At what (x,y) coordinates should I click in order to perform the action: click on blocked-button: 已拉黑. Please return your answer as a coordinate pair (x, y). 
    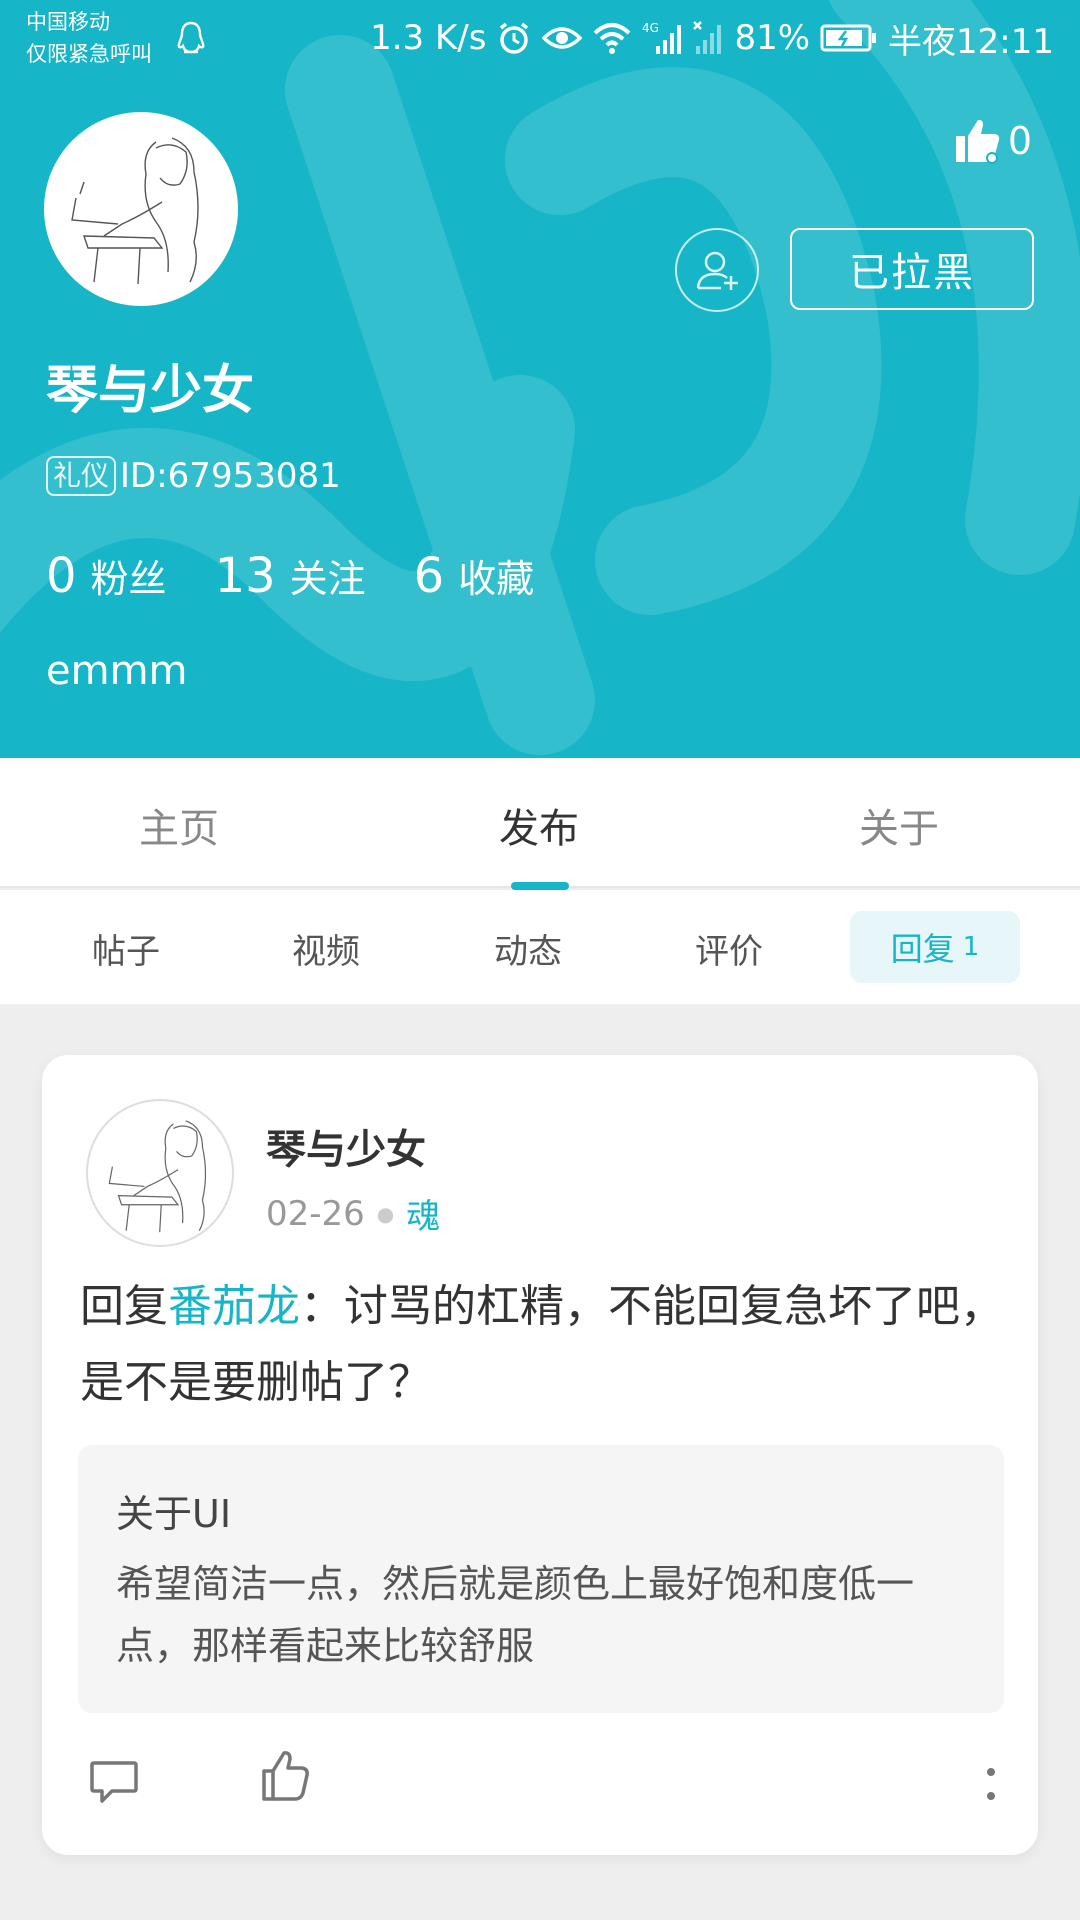
    Looking at the image, I should click on (912, 269).